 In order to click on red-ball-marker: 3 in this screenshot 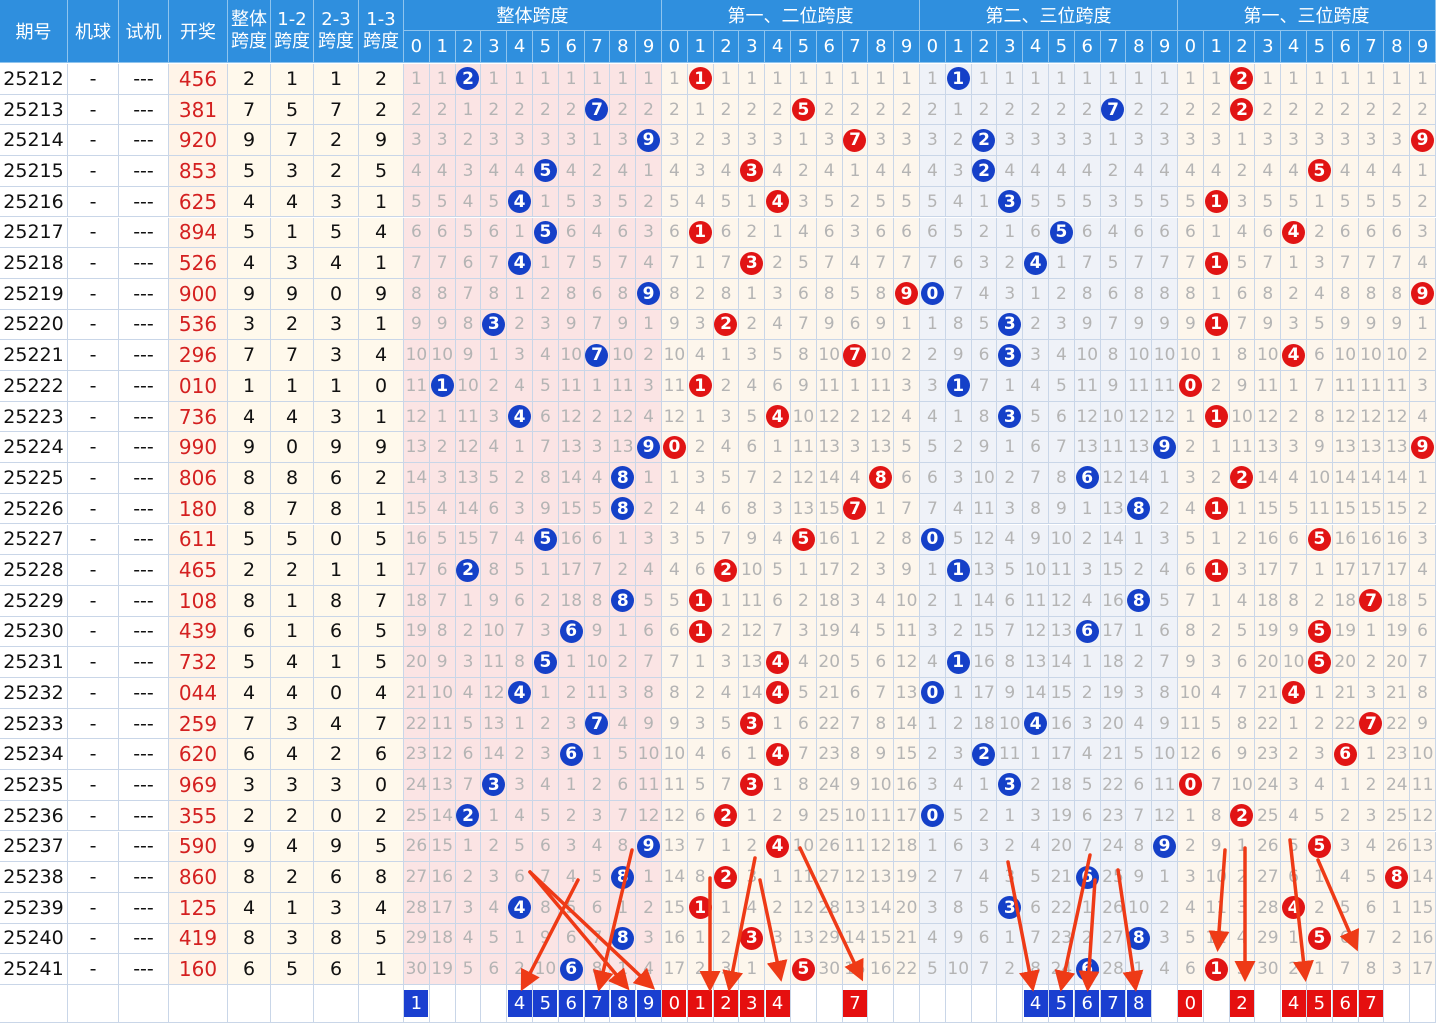, I will do `click(752, 724)`.